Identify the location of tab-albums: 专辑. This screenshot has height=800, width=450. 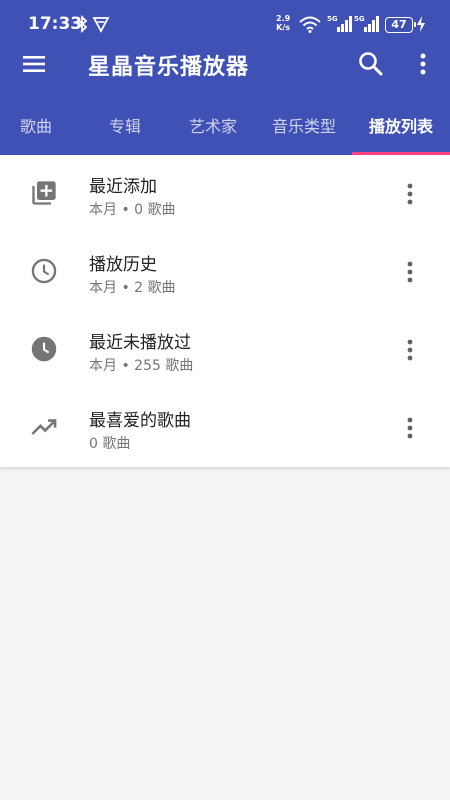
(125, 130).